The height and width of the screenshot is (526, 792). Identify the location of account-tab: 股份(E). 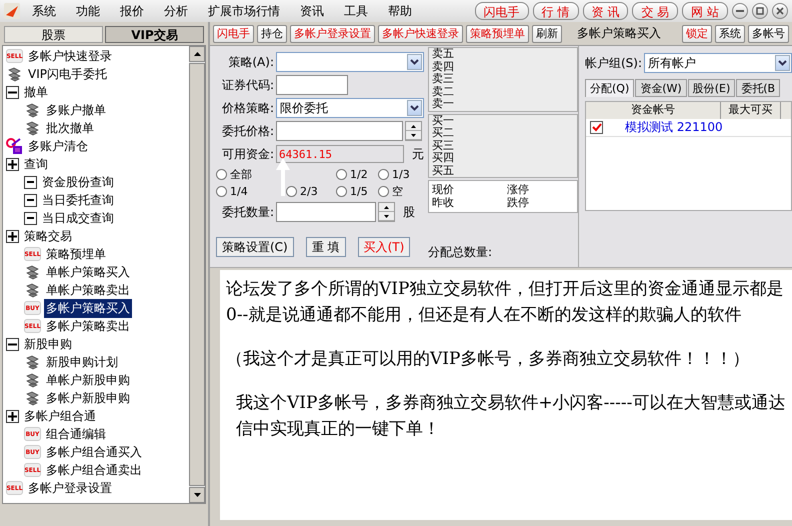
(712, 88).